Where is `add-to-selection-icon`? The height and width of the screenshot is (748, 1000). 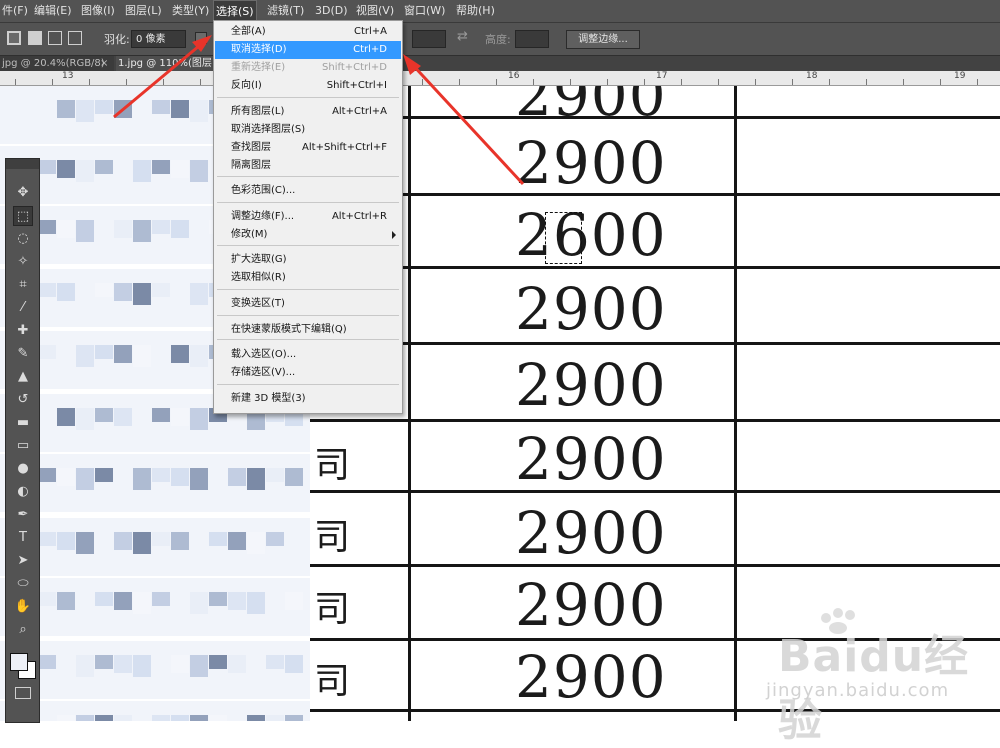 add-to-selection-icon is located at coordinates (55, 38).